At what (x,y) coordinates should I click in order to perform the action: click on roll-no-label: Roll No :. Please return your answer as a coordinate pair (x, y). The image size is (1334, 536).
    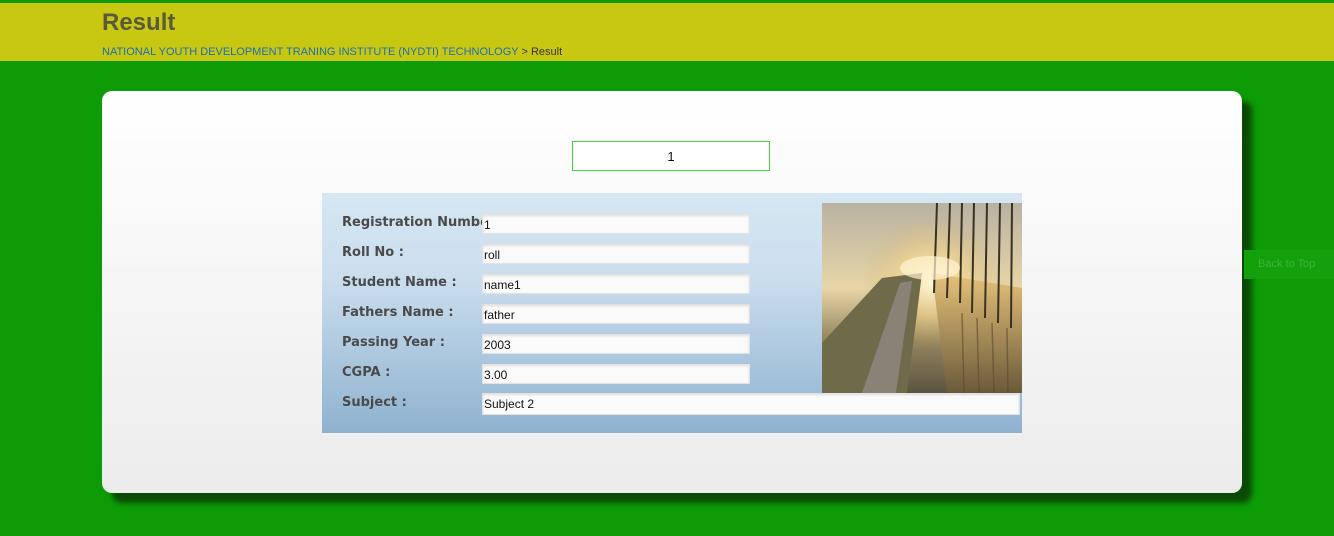
    Looking at the image, I should click on (373, 252).